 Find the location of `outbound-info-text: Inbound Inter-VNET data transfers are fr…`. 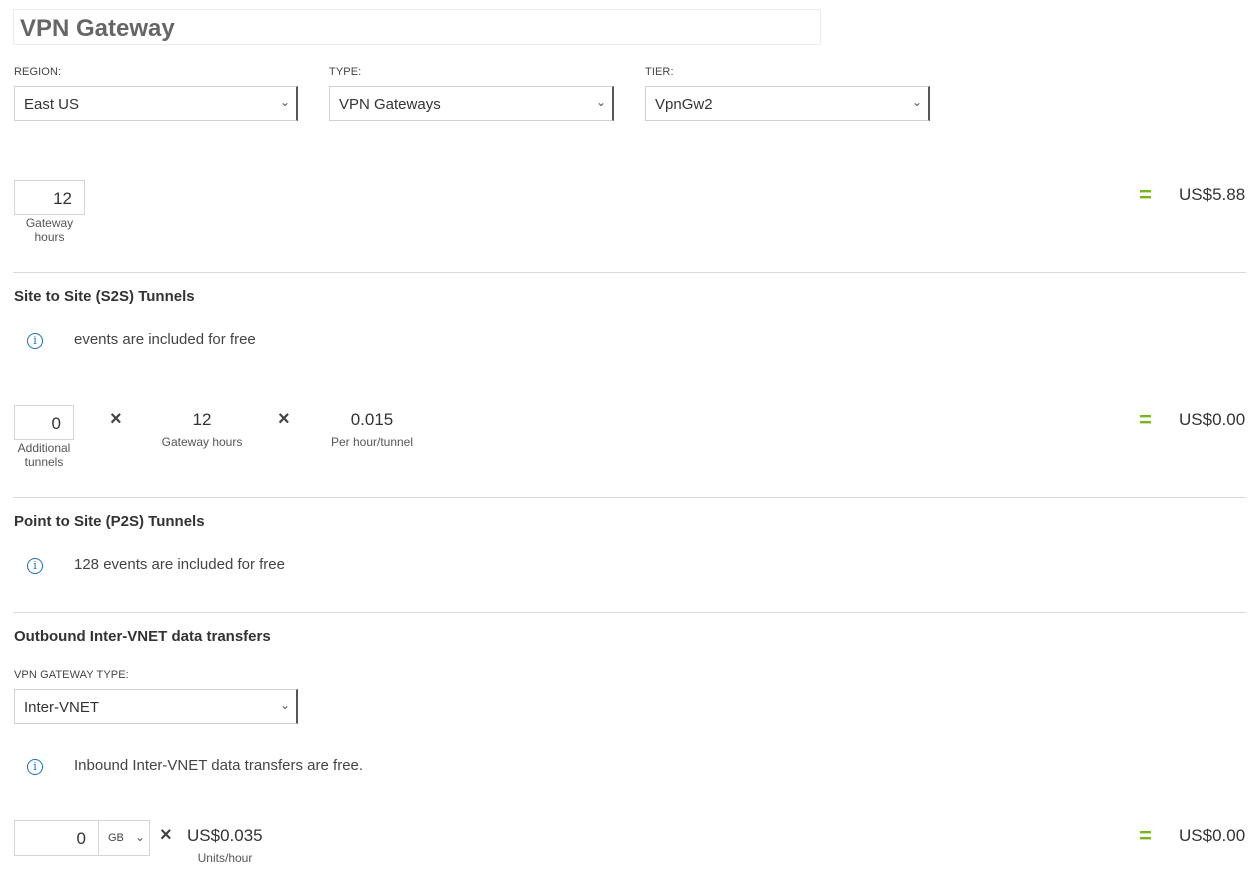

outbound-info-text: Inbound Inter-VNET data transfers are fr… is located at coordinates (219, 765).